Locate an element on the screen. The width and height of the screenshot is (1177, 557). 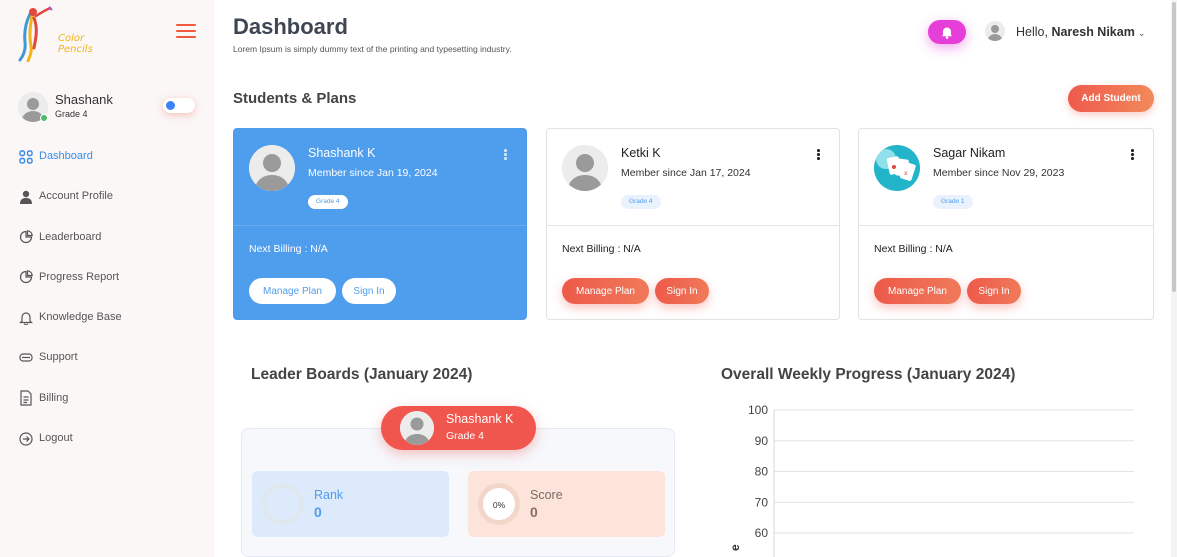
playing-cards-avatar-icon: x is located at coordinates (897, 168).